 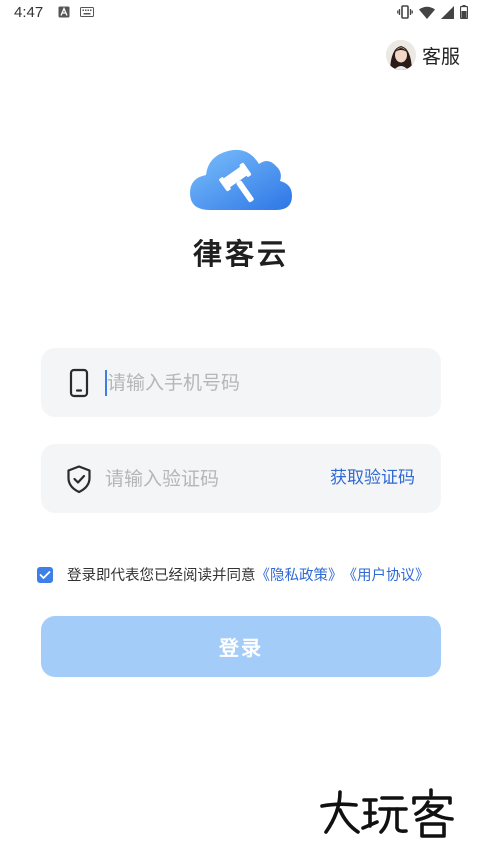 I want to click on check-icon, so click(x=45, y=574).